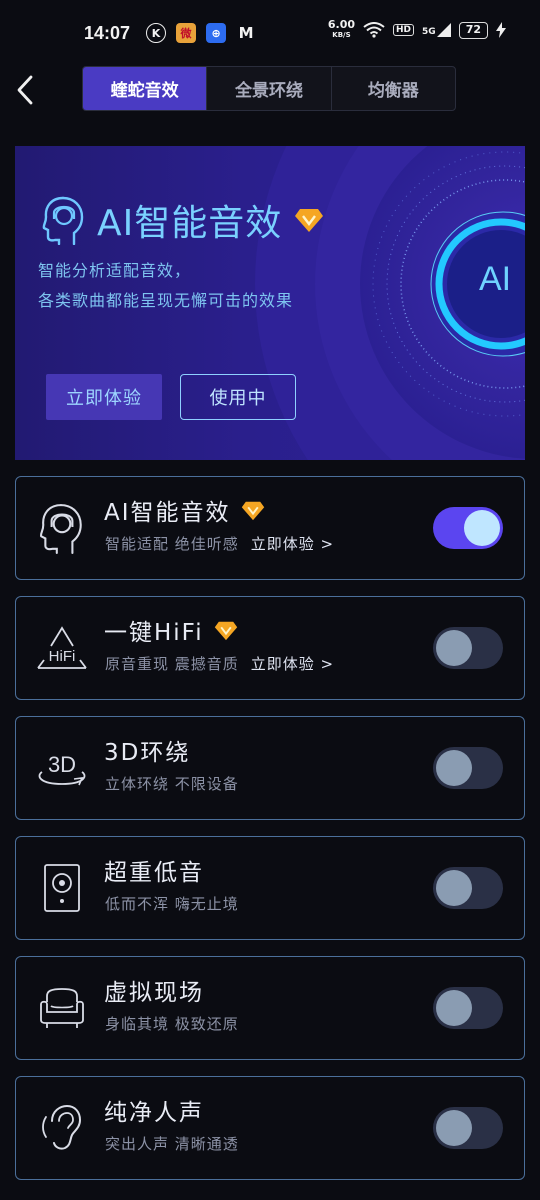 The height and width of the screenshot is (1200, 540). I want to click on app-m-icon: M, so click(246, 33).